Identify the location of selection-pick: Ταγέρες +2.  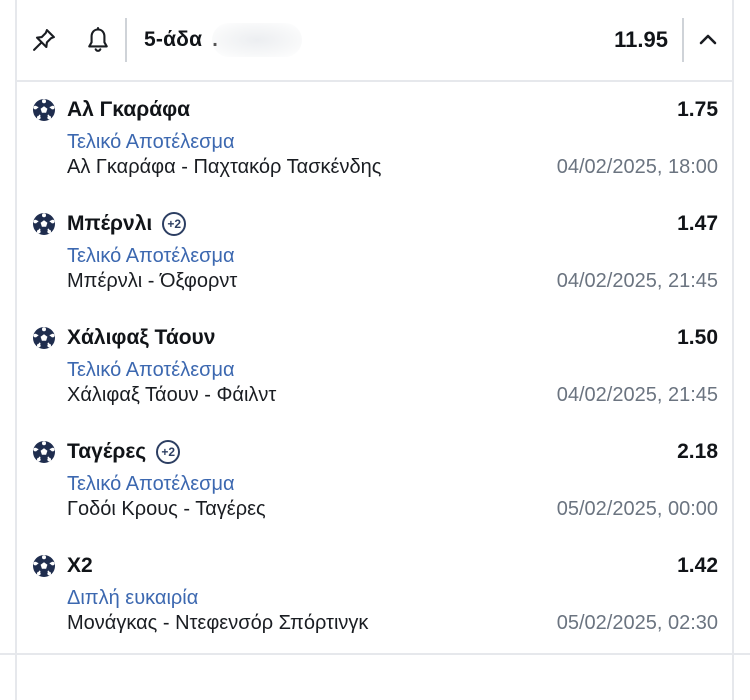
(124, 452).